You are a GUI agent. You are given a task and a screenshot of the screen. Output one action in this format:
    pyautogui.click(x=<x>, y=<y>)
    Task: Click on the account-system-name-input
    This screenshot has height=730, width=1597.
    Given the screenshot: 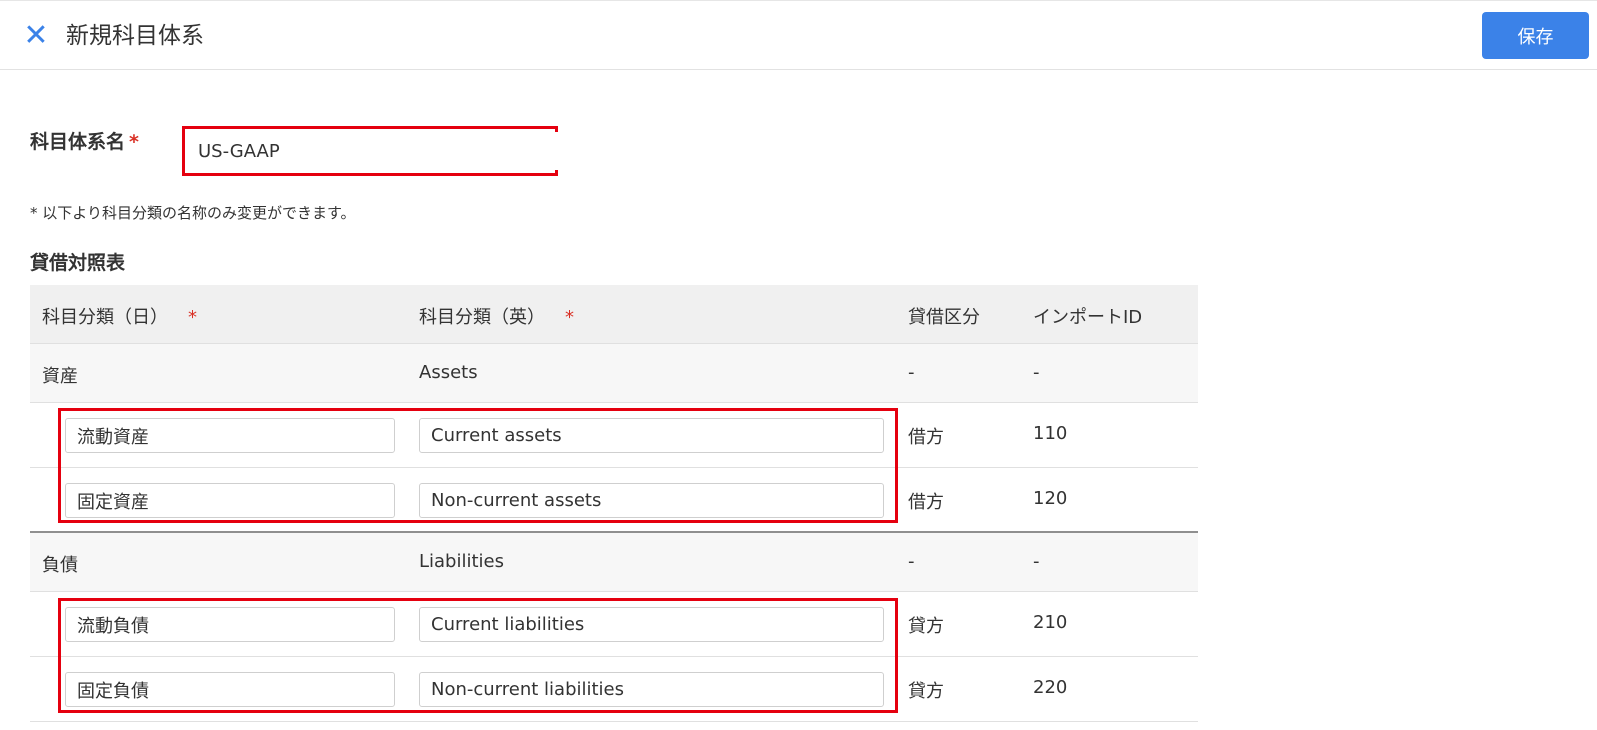 What is the action you would take?
    pyautogui.click(x=380, y=151)
    